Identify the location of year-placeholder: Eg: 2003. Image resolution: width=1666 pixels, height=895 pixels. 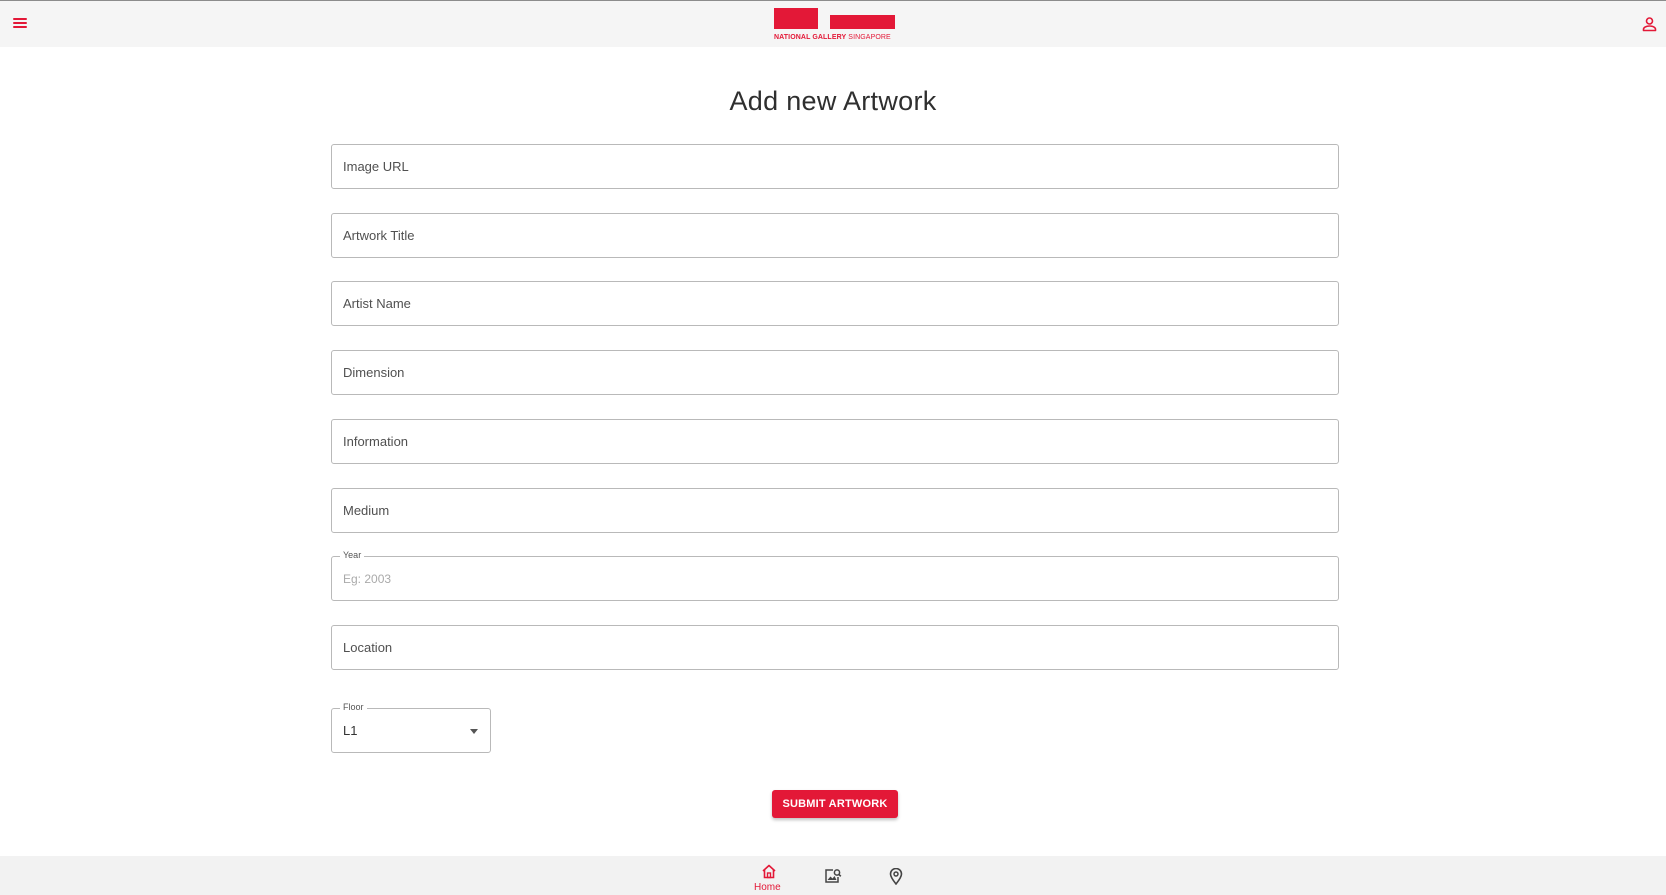
(367, 579).